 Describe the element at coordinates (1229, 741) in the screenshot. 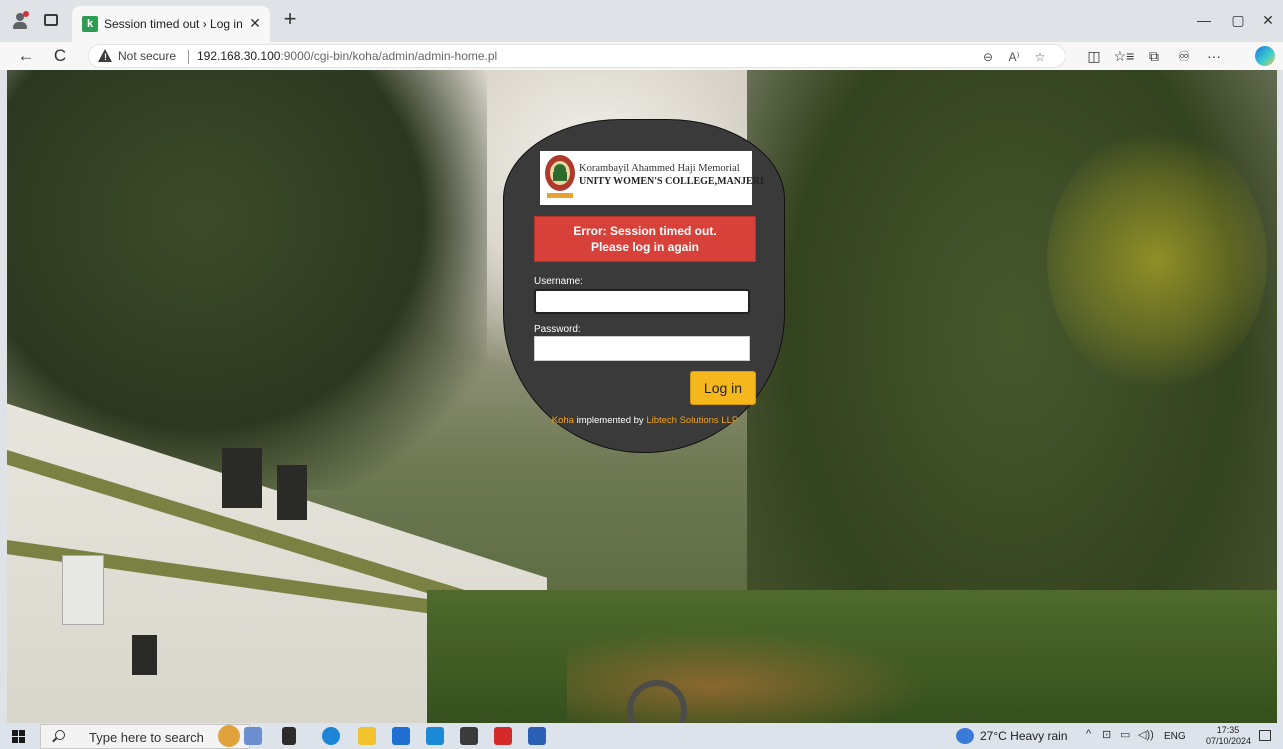

I see `clock-date: 07/10/2024` at that location.